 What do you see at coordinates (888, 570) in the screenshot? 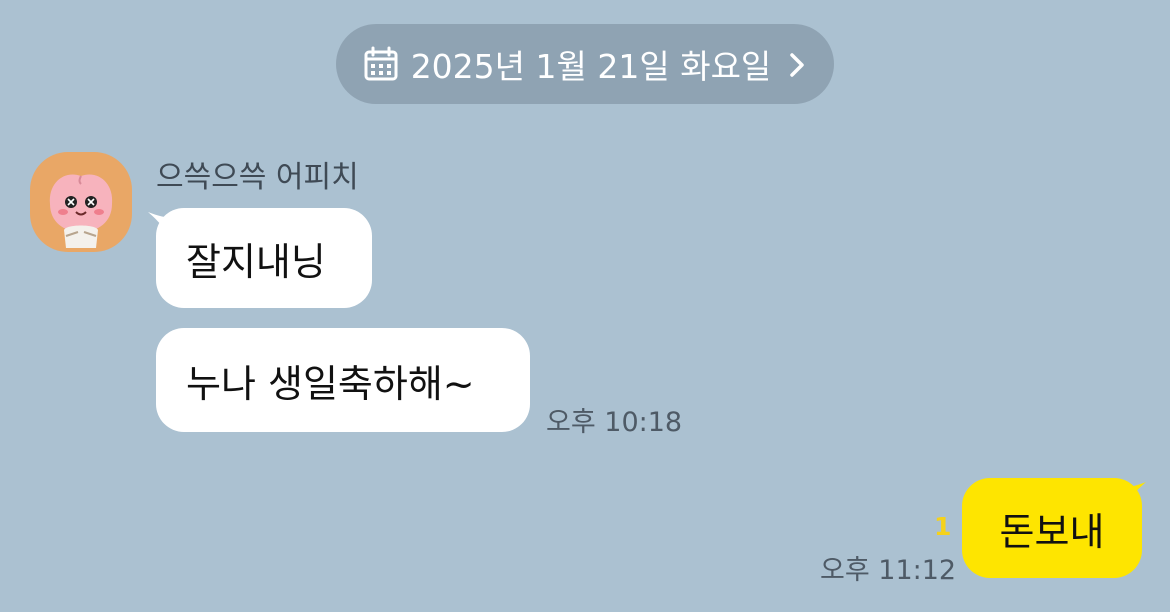
I see `message-time: 오후 11:12` at bounding box center [888, 570].